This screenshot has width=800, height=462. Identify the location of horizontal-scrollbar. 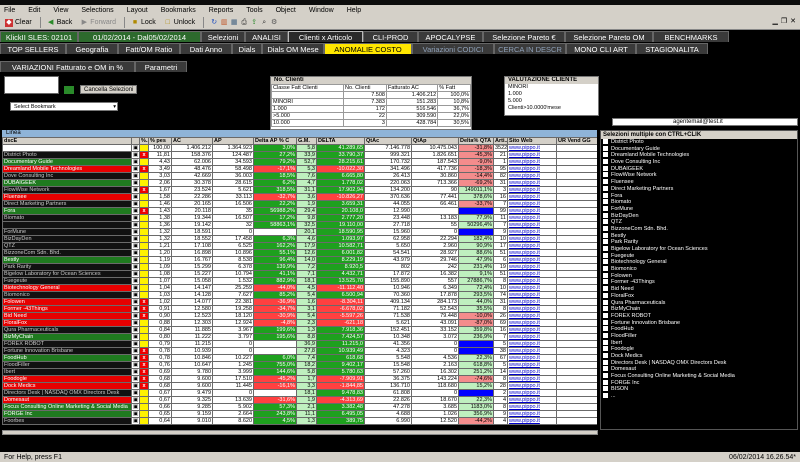
(300, 432).